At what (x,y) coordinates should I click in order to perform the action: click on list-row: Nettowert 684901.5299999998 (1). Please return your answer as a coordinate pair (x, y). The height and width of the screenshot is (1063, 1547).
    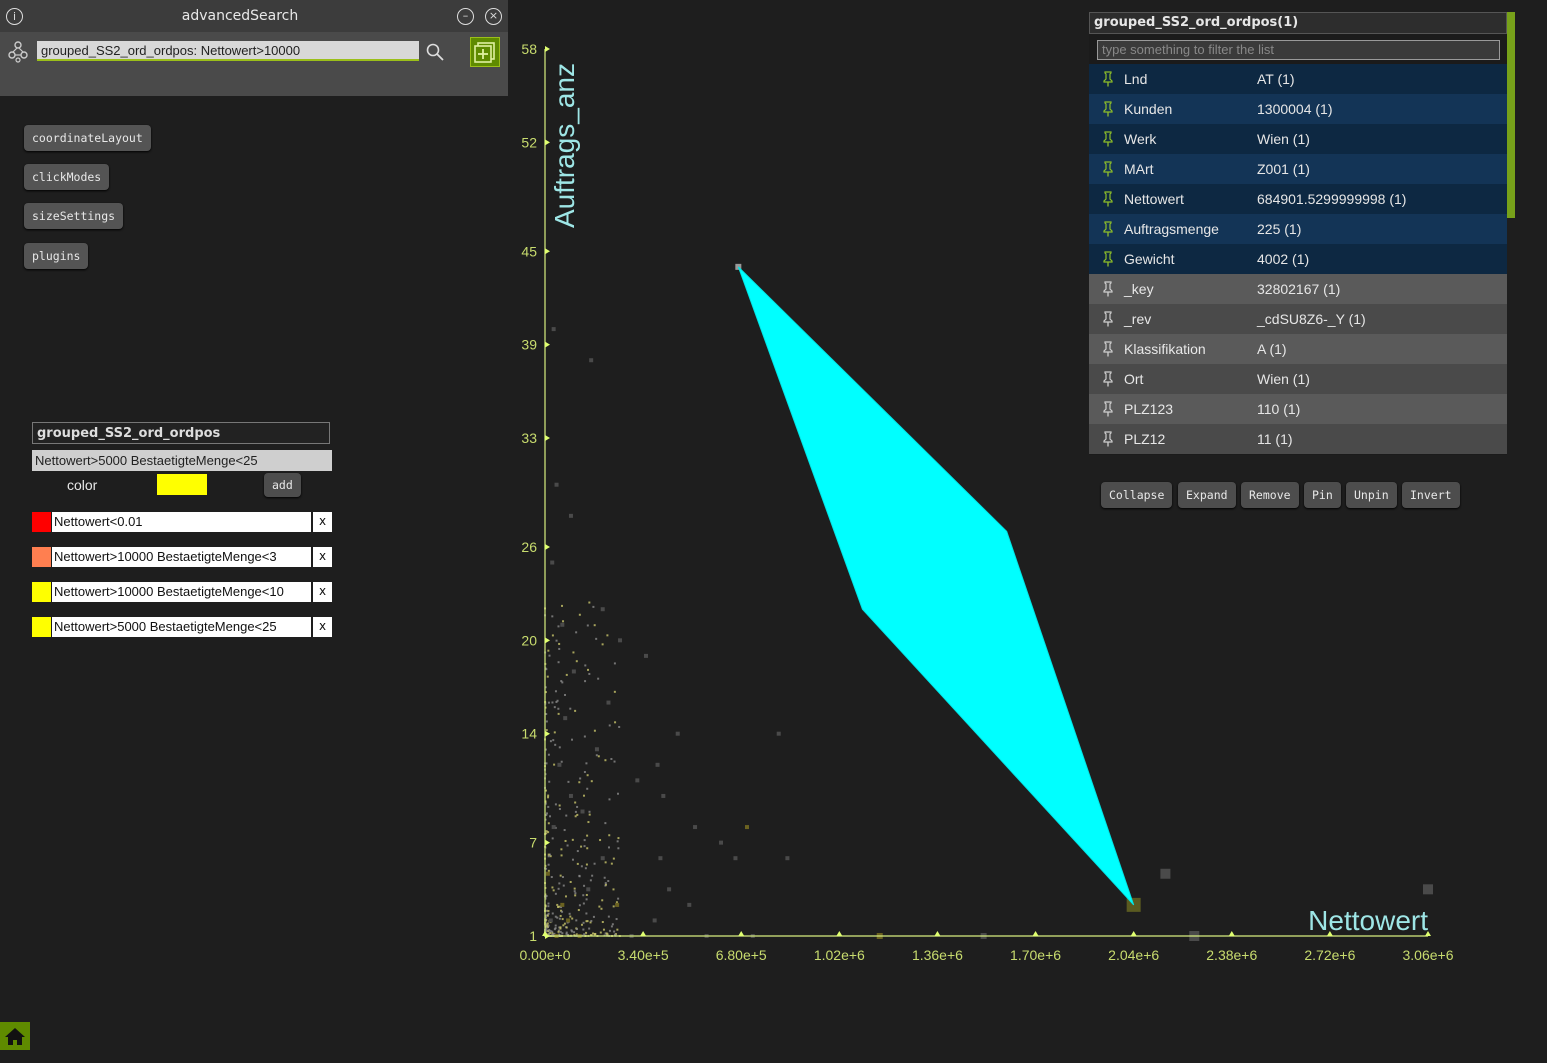
    Looking at the image, I should click on (1298, 199).